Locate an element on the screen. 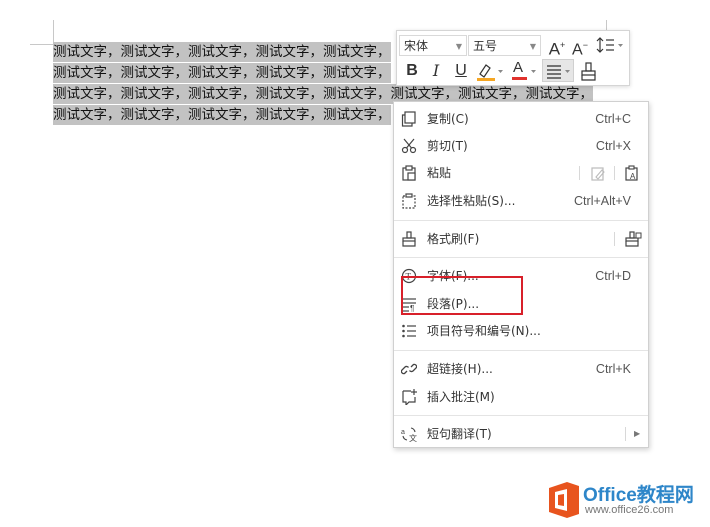 This screenshot has height=527, width=710. grow-font-button: A+ is located at coordinates (557, 46).